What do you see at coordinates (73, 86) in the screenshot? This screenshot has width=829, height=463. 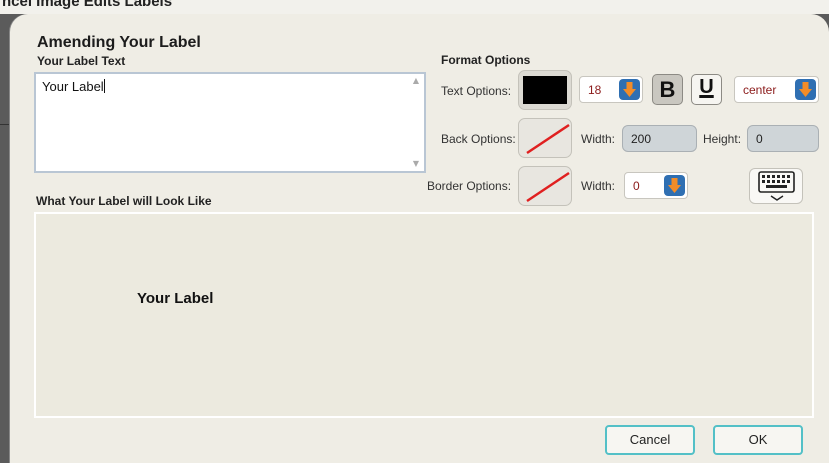 I see `label-text-value: Your Label` at bounding box center [73, 86].